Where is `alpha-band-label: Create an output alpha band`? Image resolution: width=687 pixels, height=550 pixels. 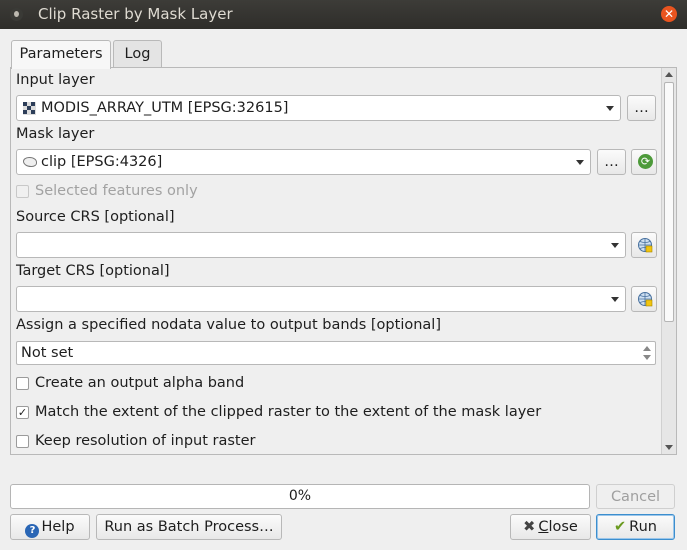 alpha-band-label: Create an output alpha band is located at coordinates (140, 383).